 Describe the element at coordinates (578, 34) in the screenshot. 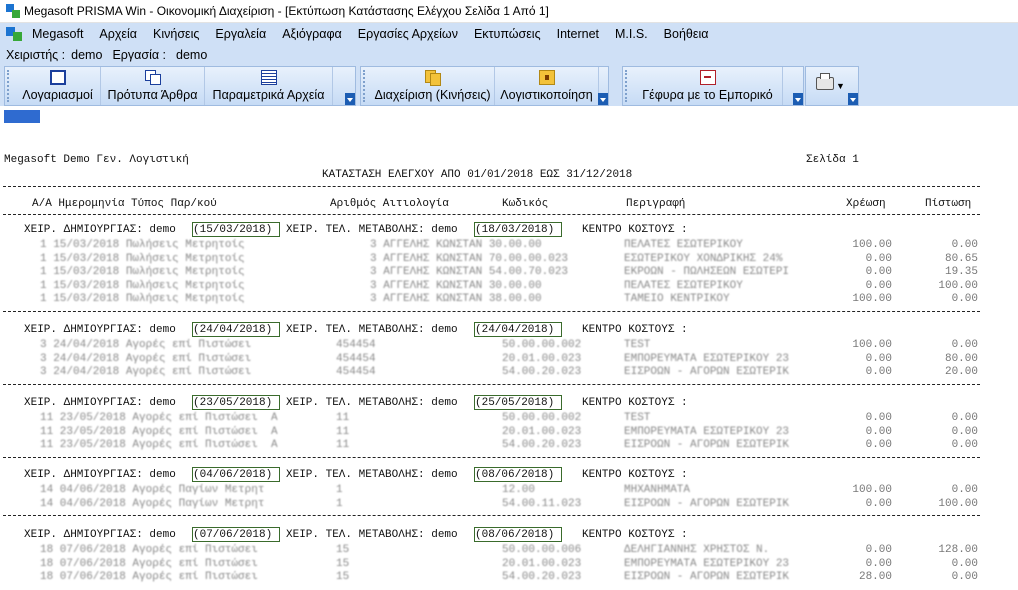

I see `menu-internet: Internet` at that location.